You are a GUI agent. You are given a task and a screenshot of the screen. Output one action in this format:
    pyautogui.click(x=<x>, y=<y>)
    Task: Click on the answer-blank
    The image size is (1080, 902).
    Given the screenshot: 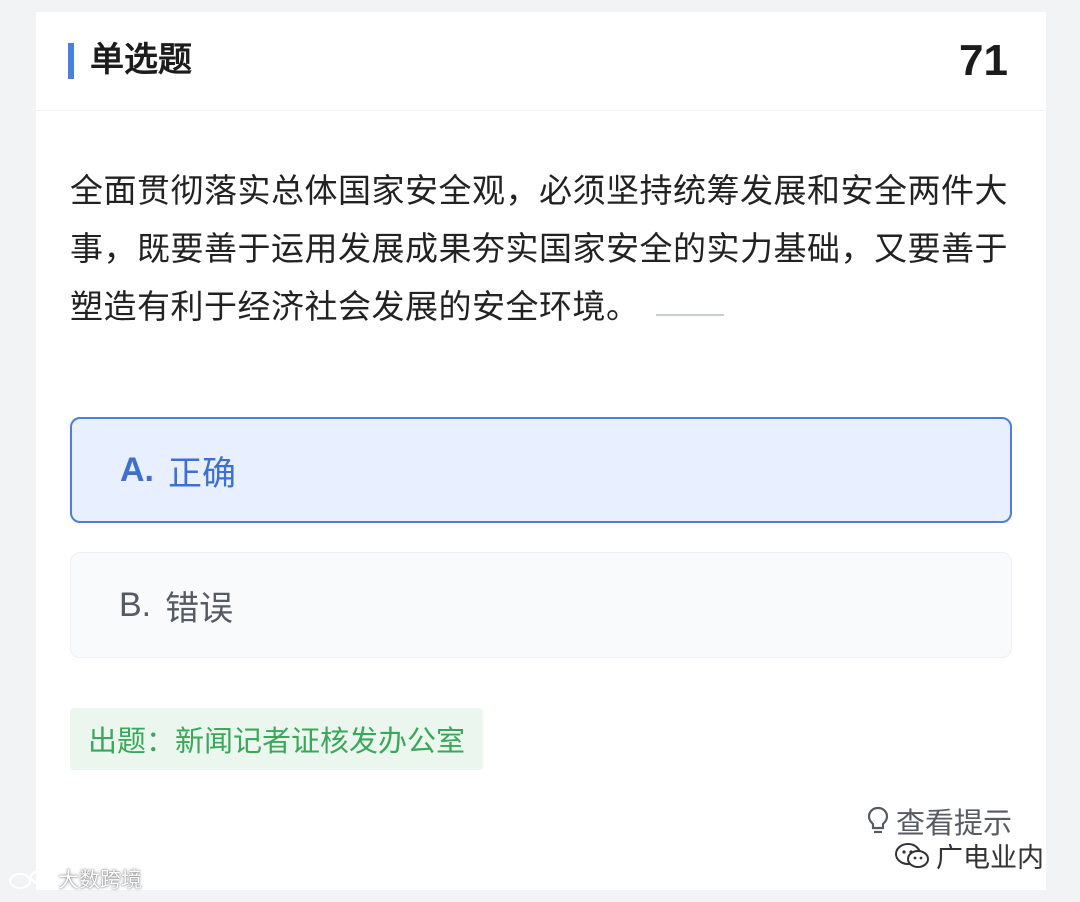 What is the action you would take?
    pyautogui.click(x=689, y=315)
    